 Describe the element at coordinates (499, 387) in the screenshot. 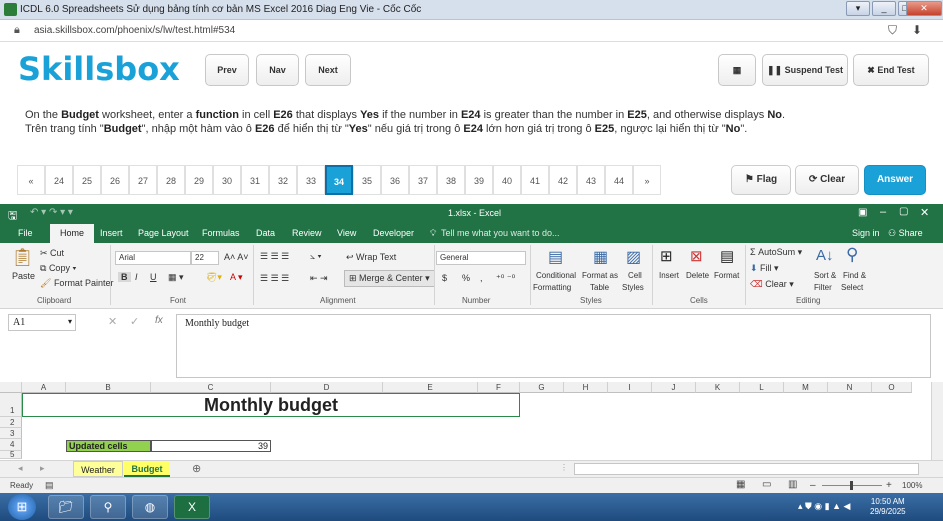

I see `column-header-f: F` at that location.